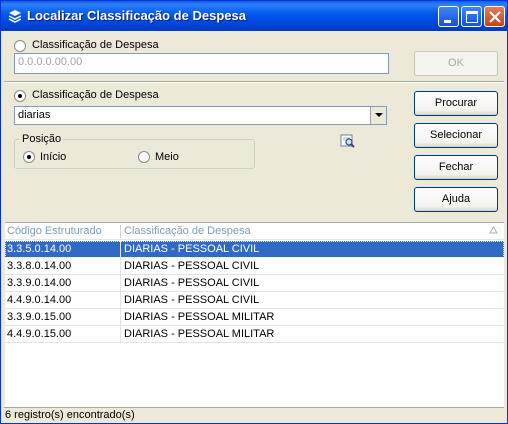 The height and width of the screenshot is (424, 508). I want to click on cell-code: 3.3.8.0.14.00, so click(39, 266).